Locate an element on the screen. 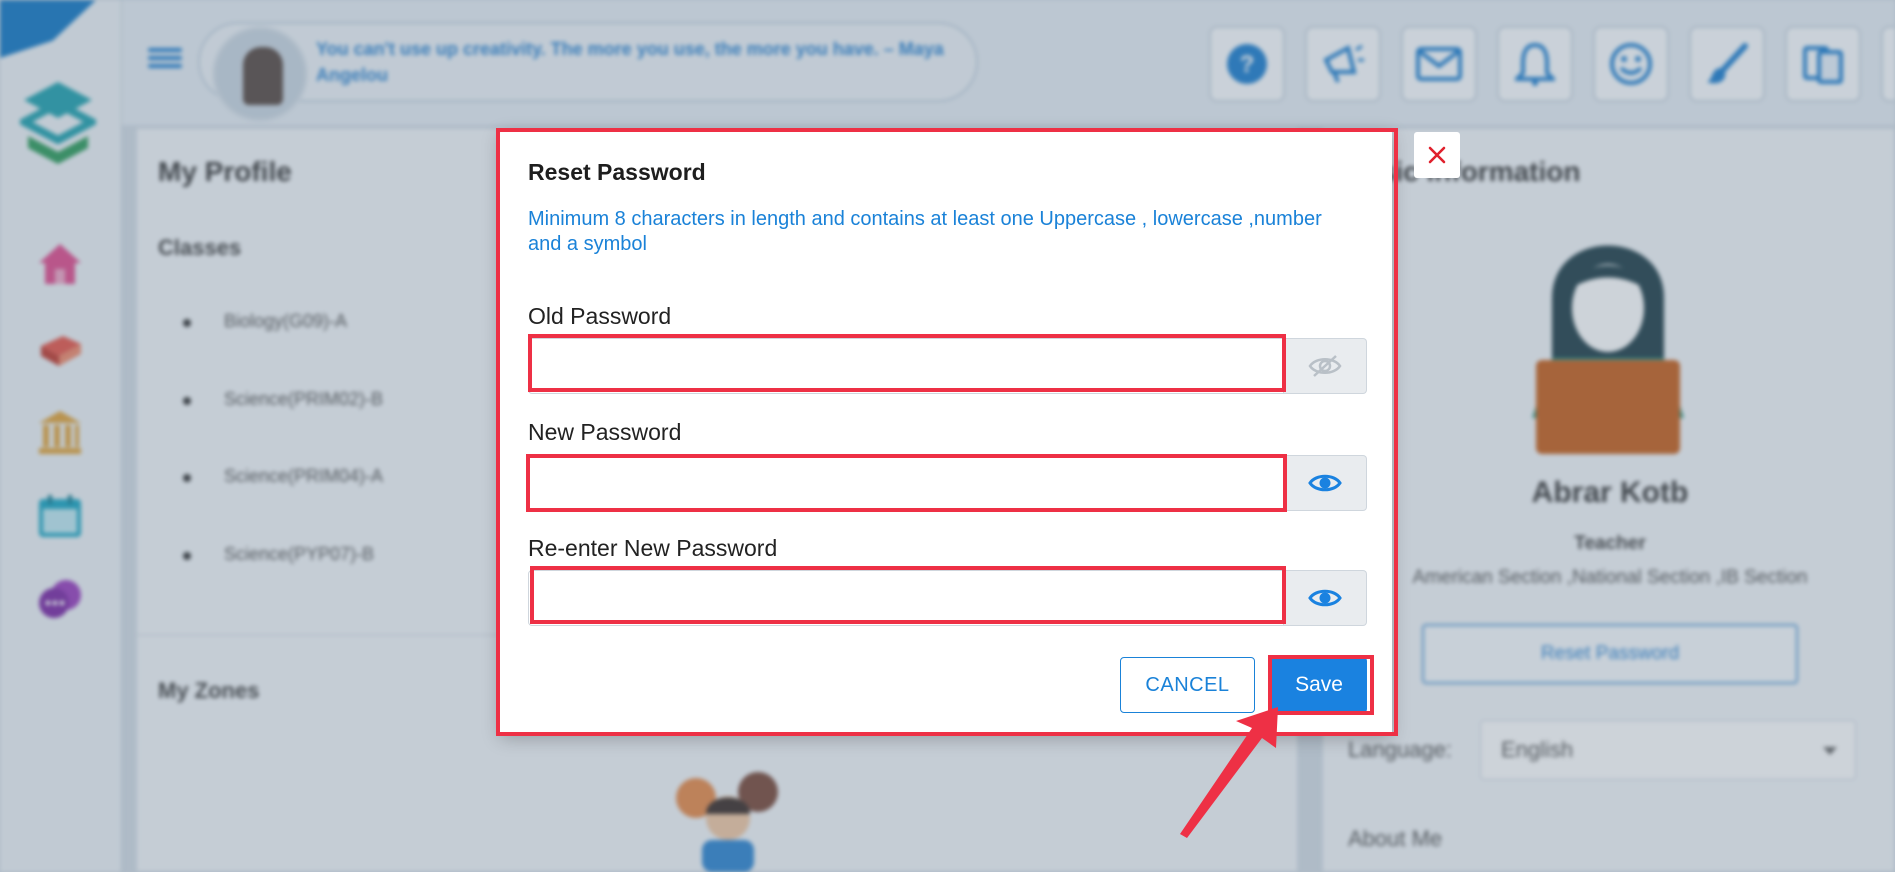 Image resolution: width=1895 pixels, height=872 pixels. toggle-confirm-password-visibility-button is located at coordinates (1325, 598).